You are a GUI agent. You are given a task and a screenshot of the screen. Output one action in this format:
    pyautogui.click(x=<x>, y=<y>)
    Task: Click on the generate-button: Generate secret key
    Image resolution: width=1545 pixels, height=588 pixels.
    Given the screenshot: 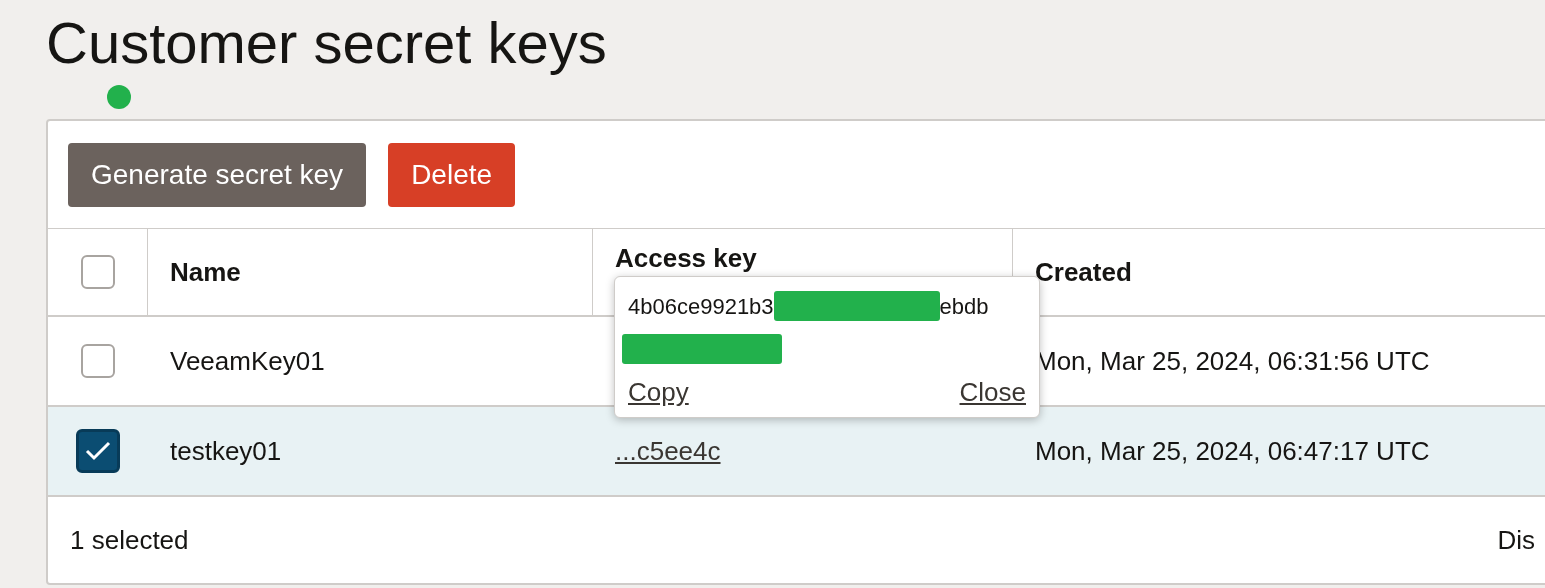 What is the action you would take?
    pyautogui.click(x=217, y=174)
    